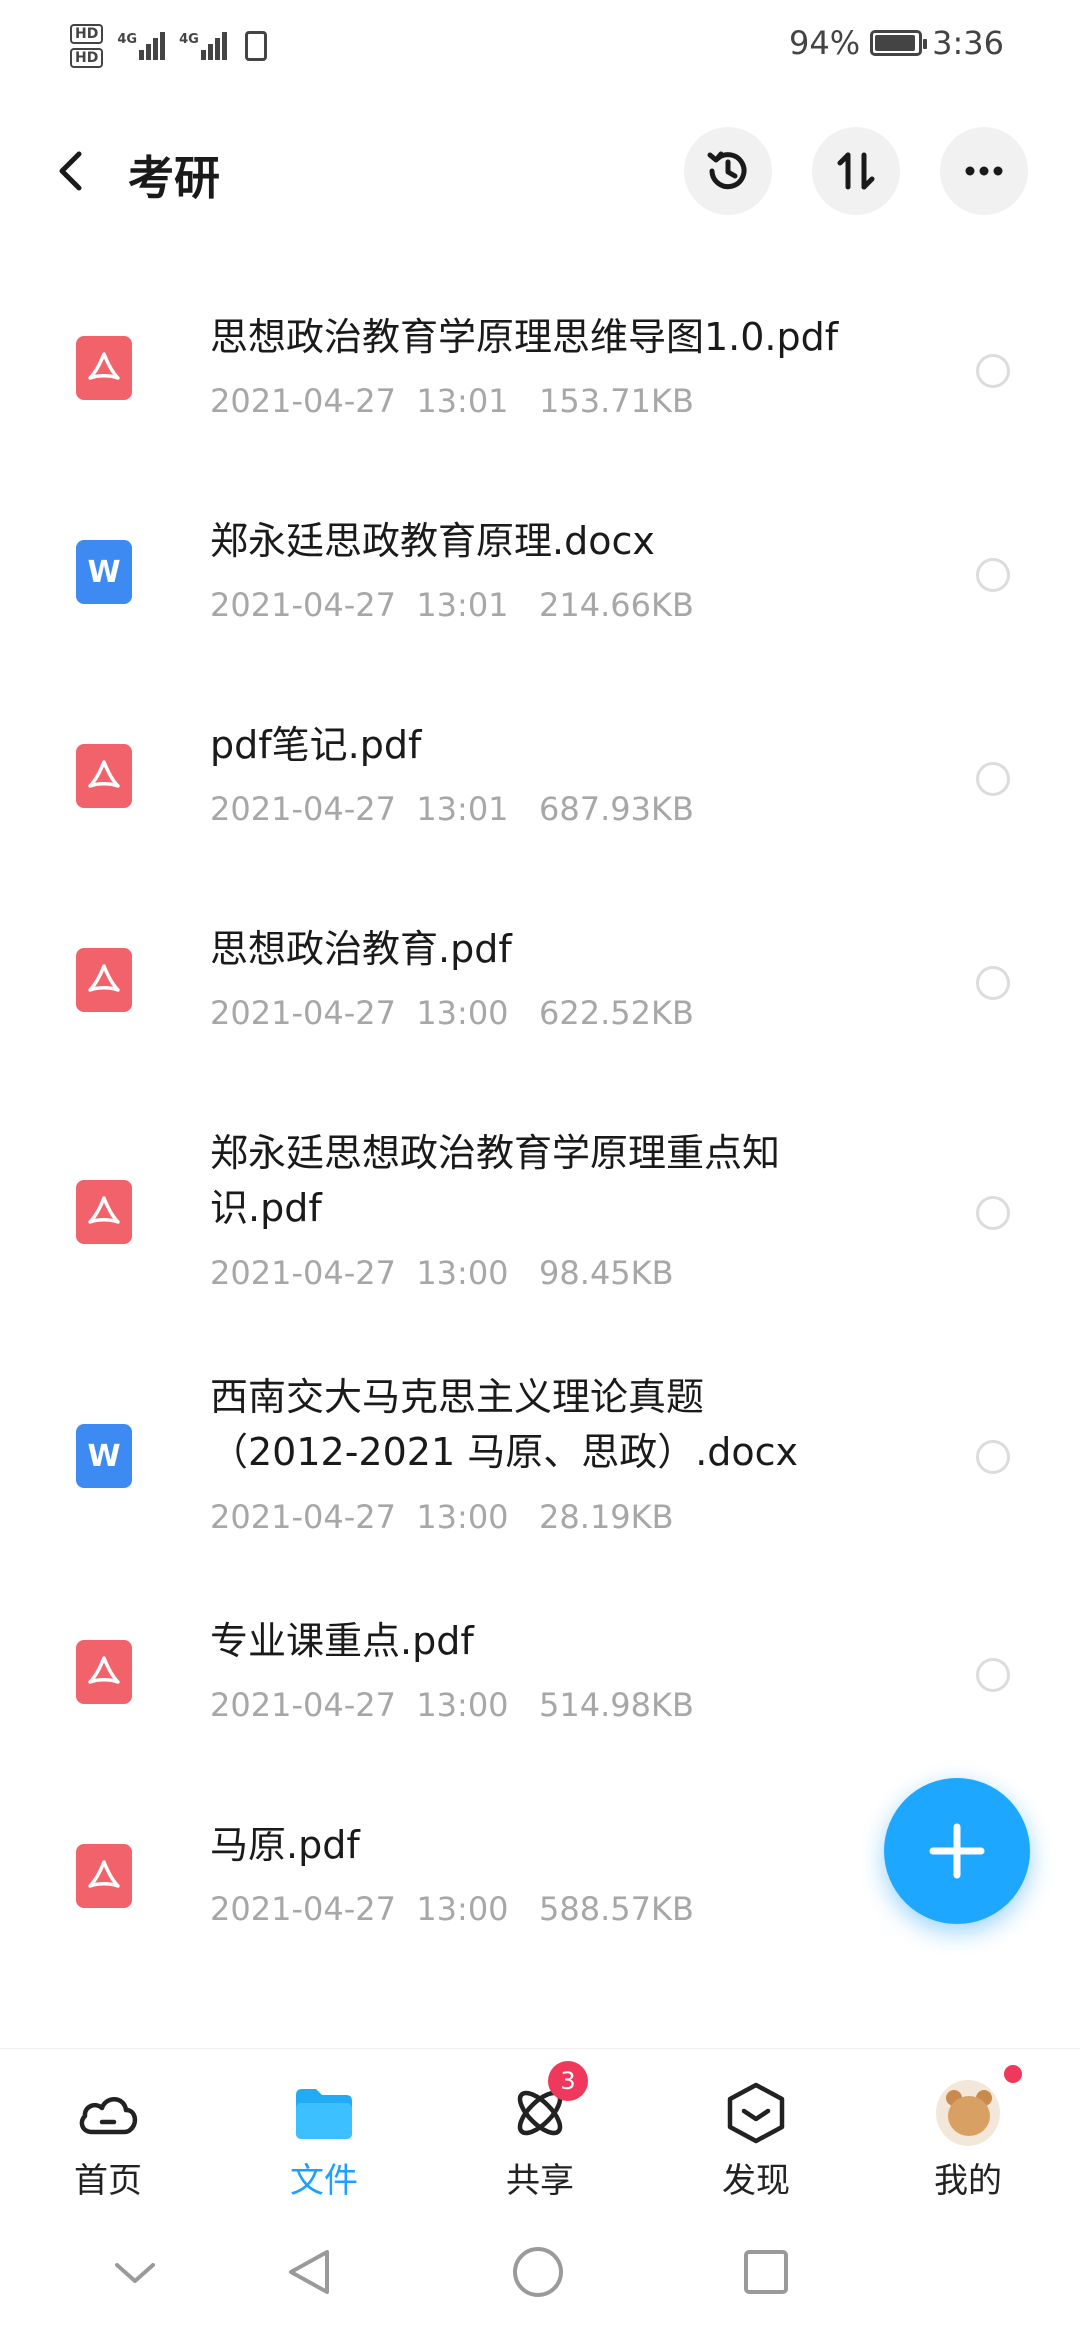  I want to click on chevron-down-icon, so click(135, 2273).